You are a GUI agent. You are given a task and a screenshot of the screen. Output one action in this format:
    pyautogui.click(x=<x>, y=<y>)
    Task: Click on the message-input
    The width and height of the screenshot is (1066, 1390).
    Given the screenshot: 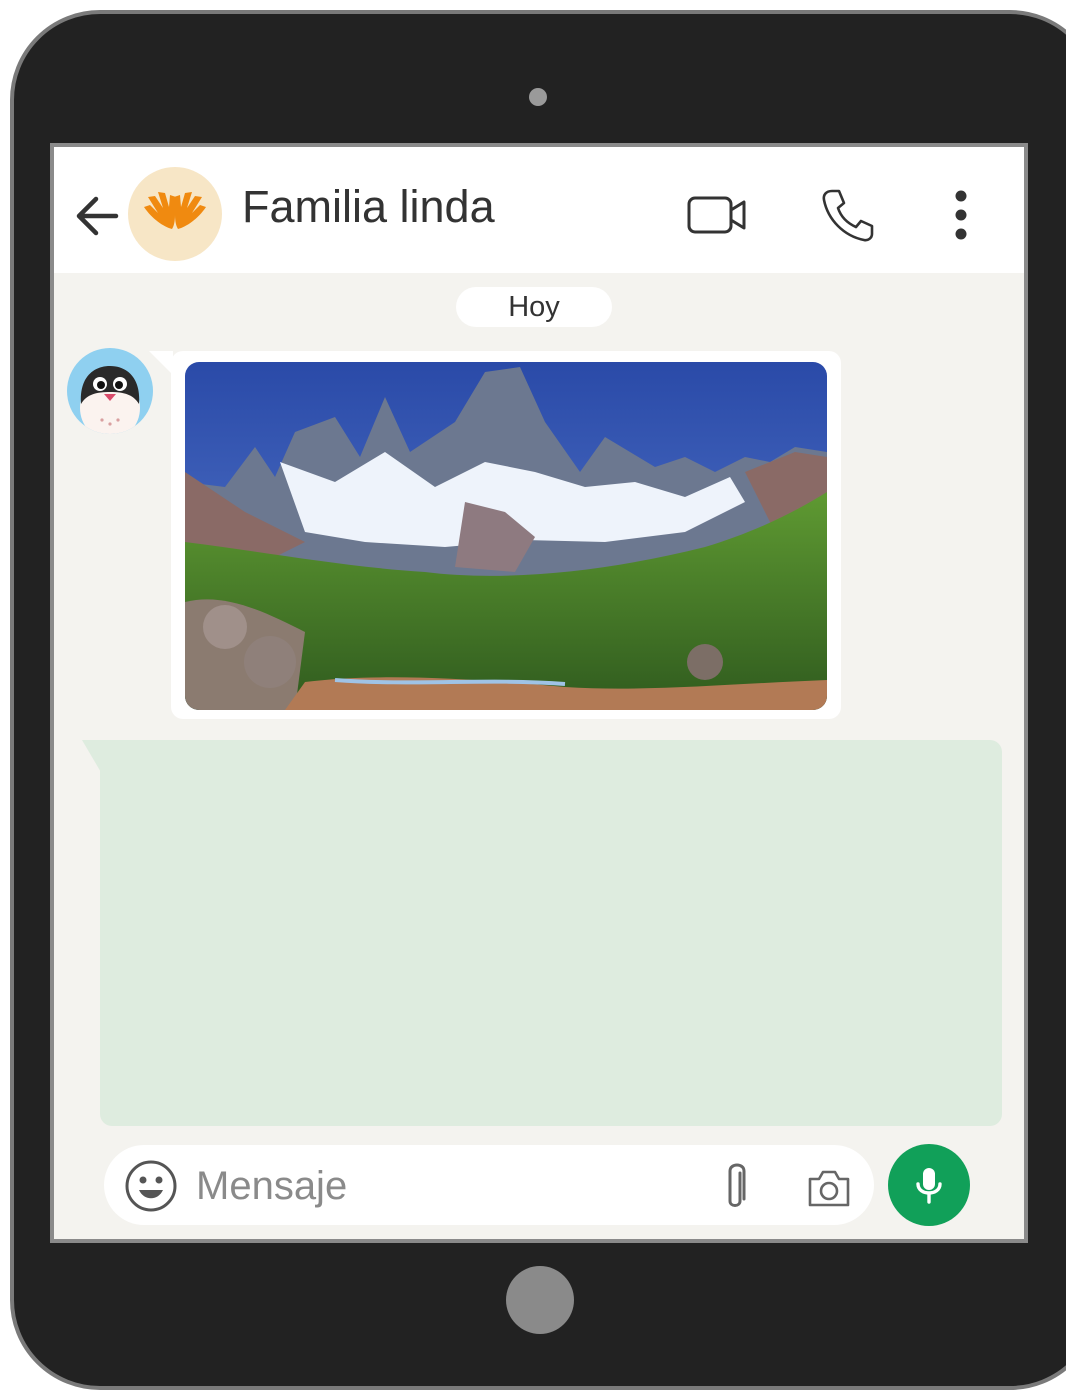 What is the action you would take?
    pyautogui.click(x=406, y=1186)
    